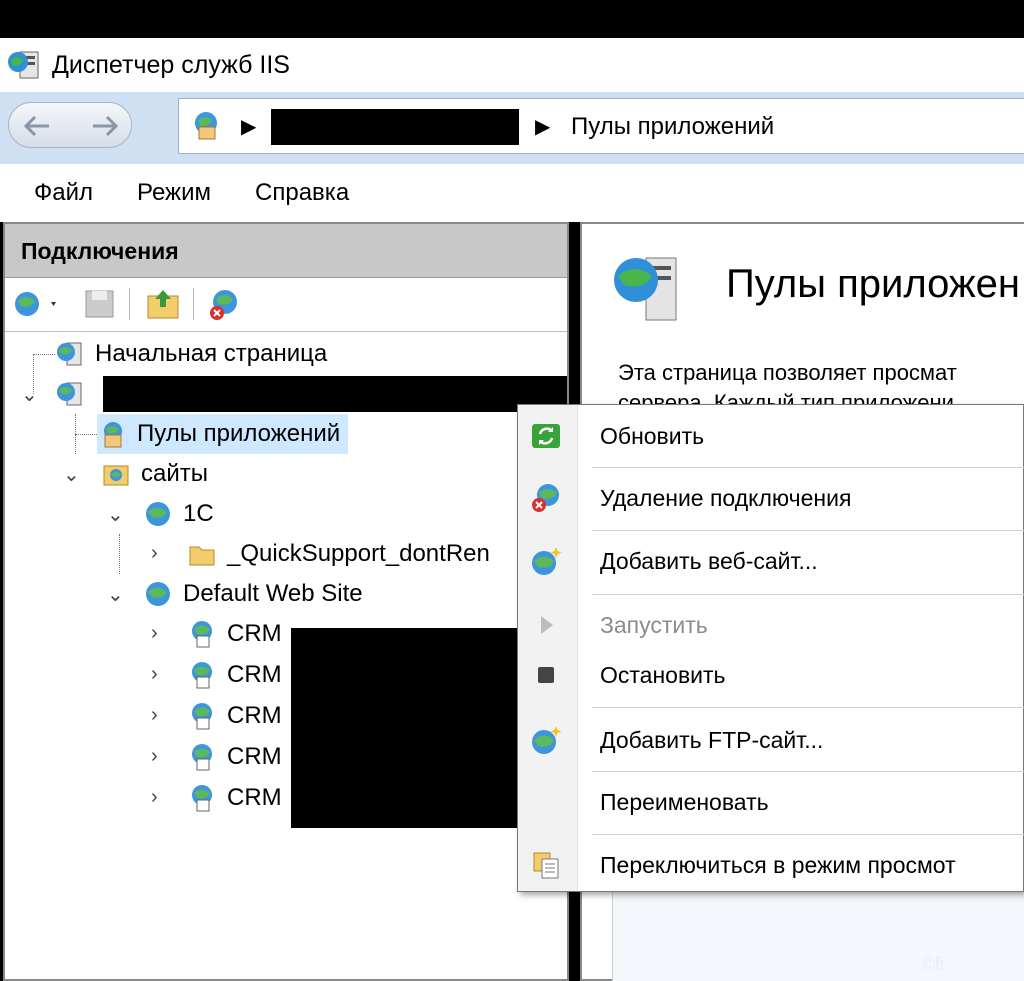 This screenshot has height=981, width=1024. I want to click on menu-view: Режим, so click(174, 193).